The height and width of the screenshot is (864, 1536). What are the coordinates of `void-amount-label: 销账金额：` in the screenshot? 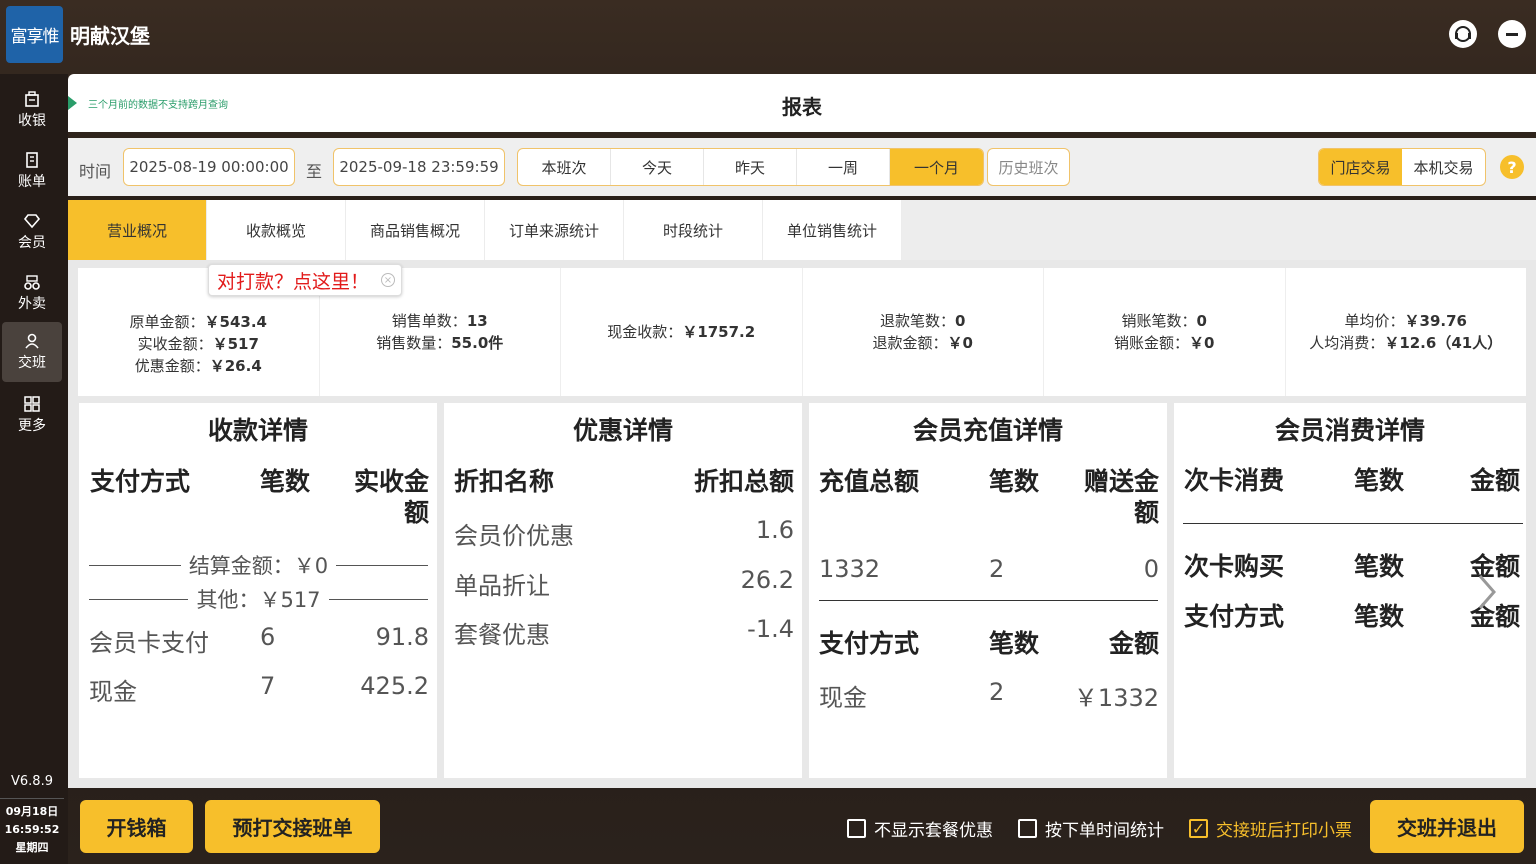 It's located at (1152, 343).